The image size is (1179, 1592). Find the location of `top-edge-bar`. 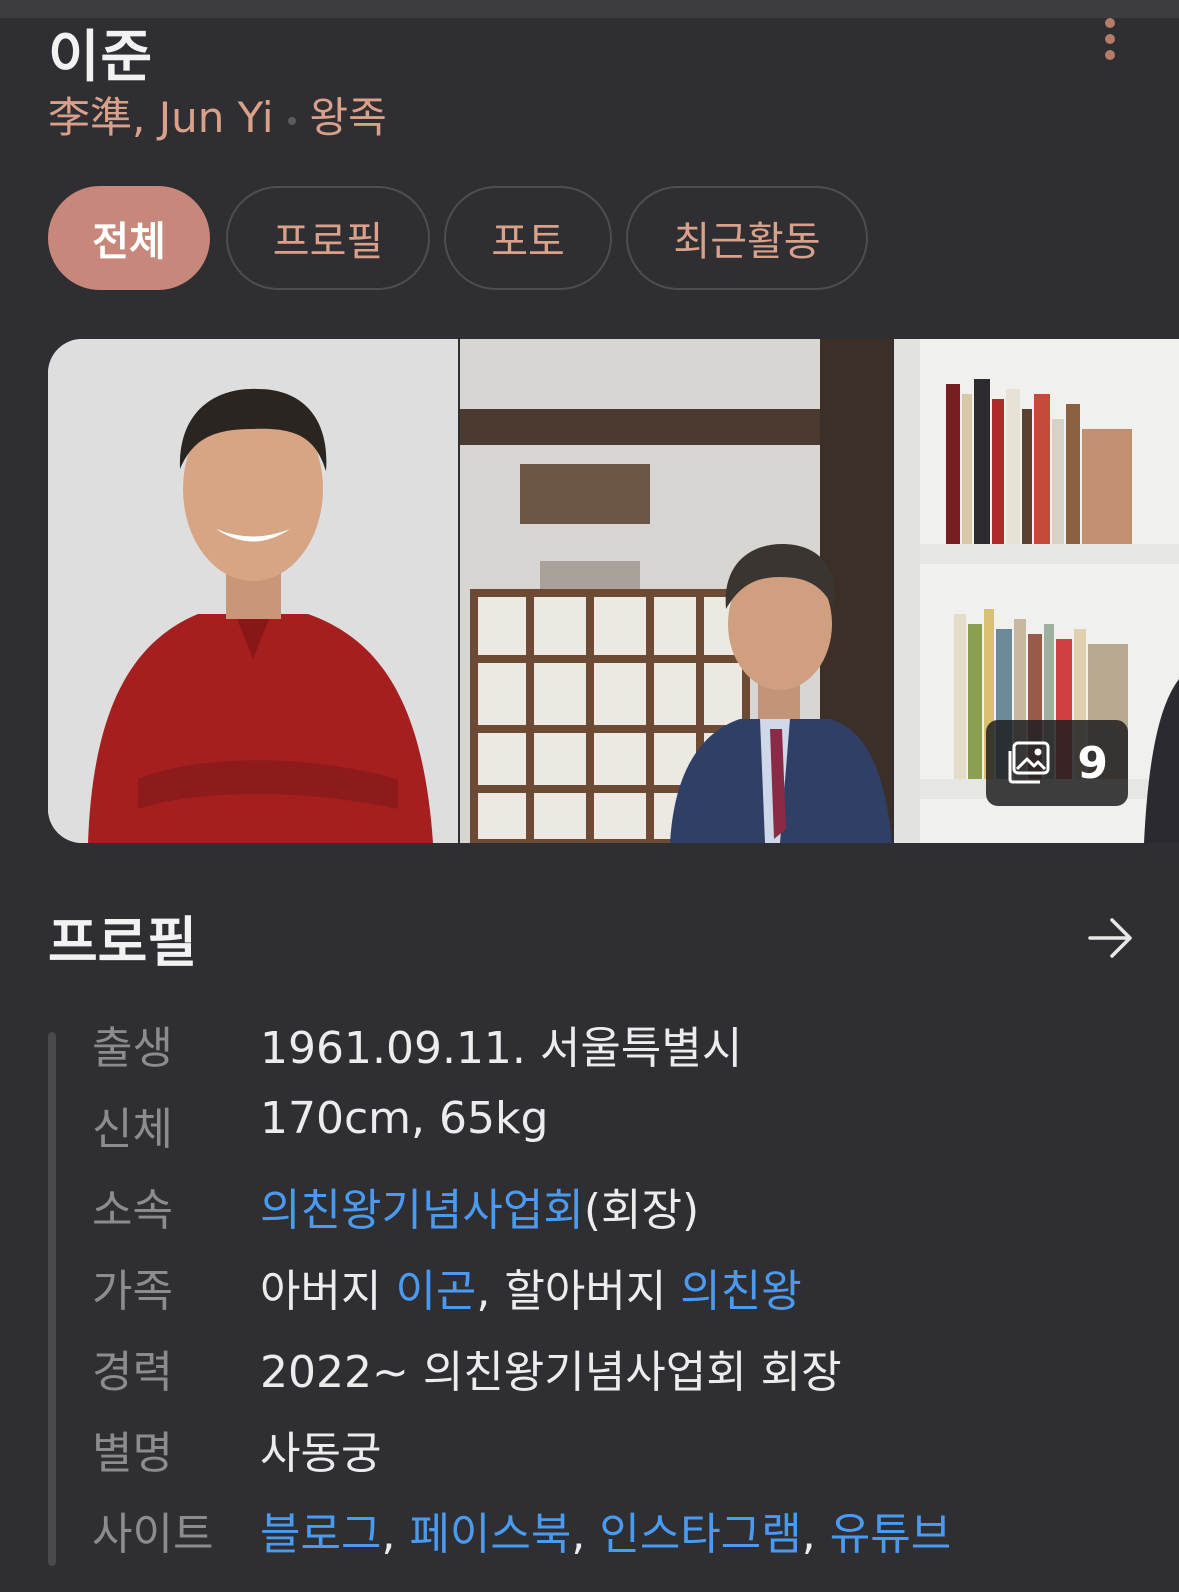

top-edge-bar is located at coordinates (589, 9).